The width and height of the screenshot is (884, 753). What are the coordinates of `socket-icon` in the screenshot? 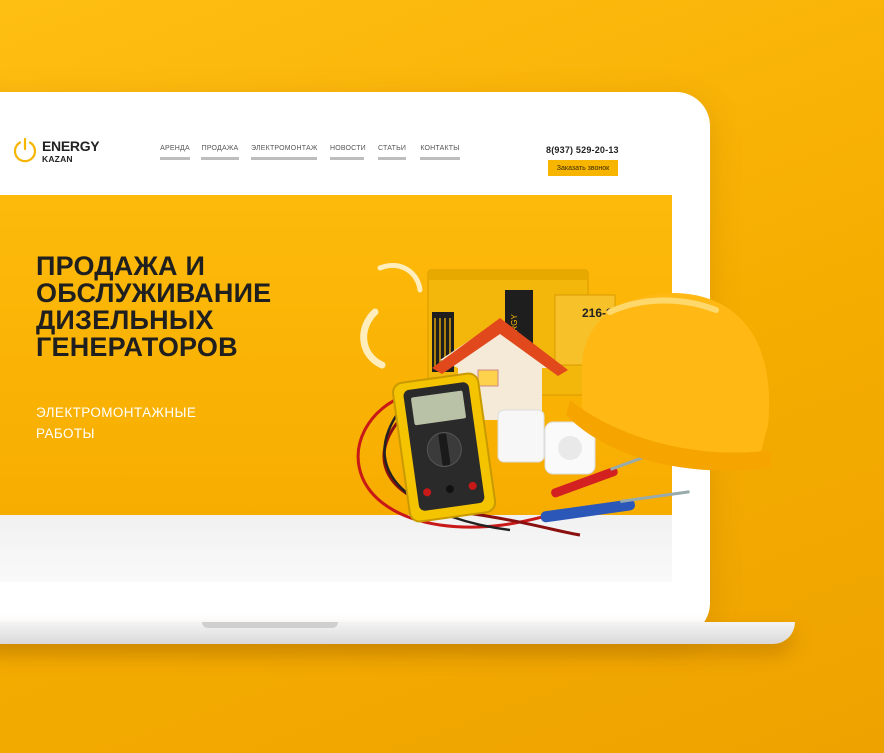 It's located at (521, 436).